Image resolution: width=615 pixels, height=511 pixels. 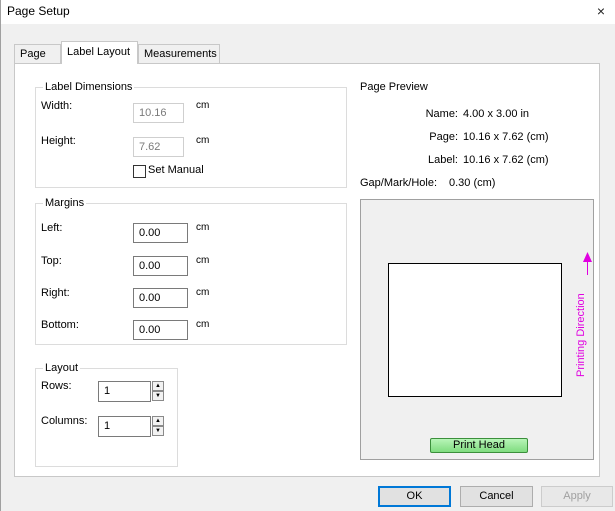 I want to click on preview-name-value: 4.00 x 3.00 in, so click(x=496, y=114).